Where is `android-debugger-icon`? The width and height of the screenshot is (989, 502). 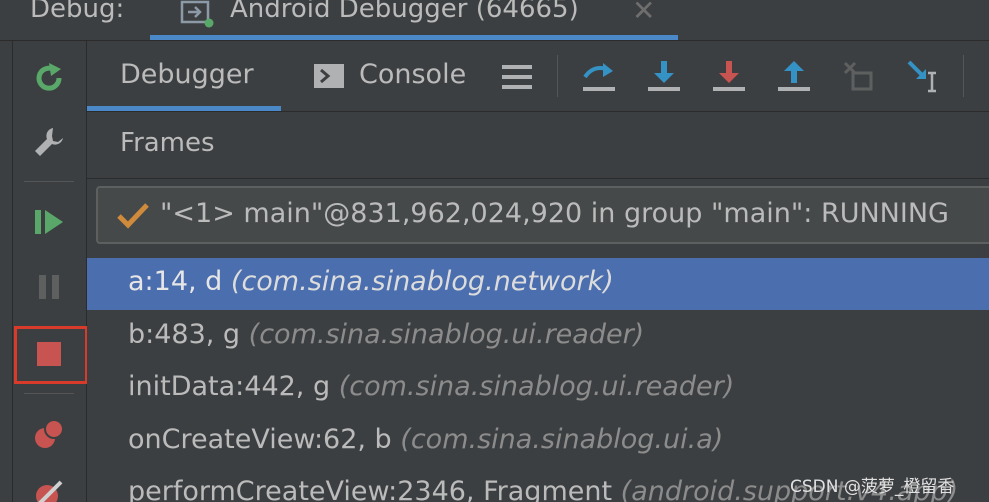
android-debugger-icon is located at coordinates (198, 14).